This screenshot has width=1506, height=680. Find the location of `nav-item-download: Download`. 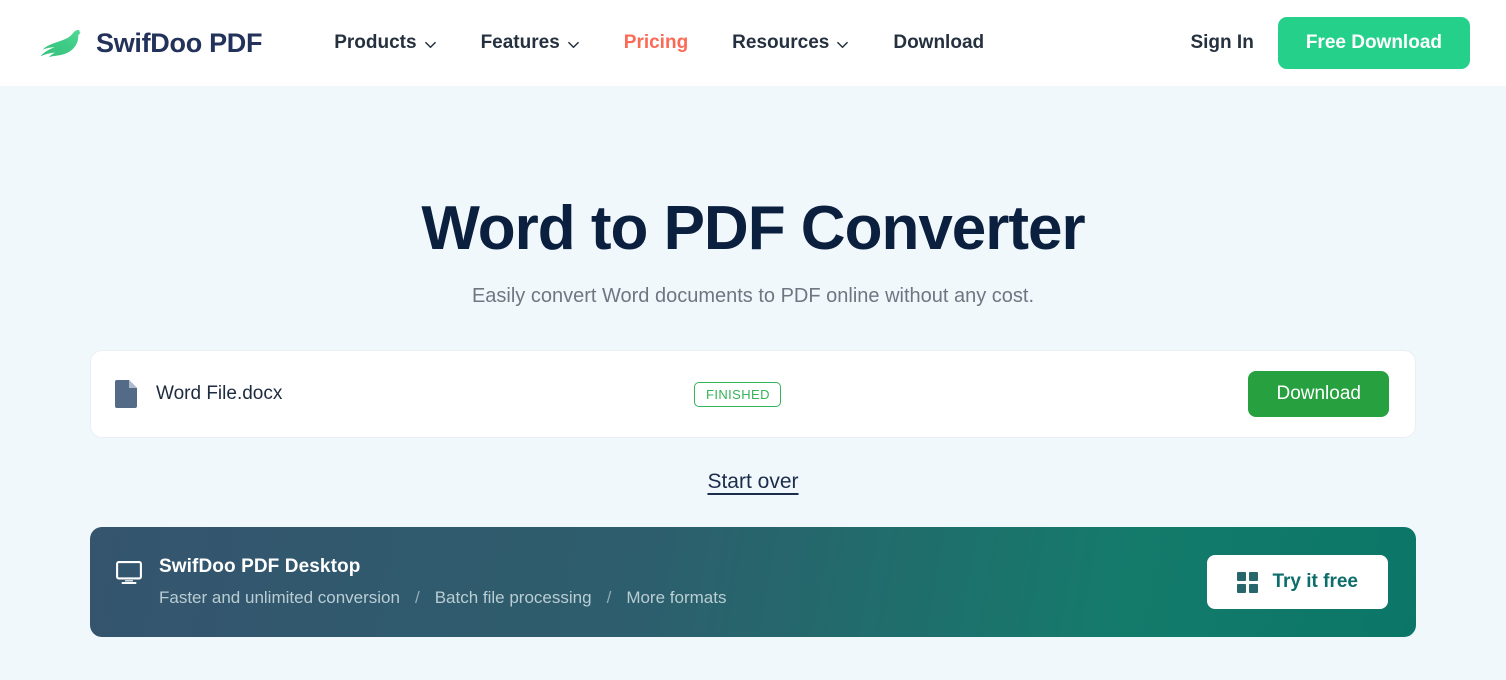

nav-item-download: Download is located at coordinates (938, 43).